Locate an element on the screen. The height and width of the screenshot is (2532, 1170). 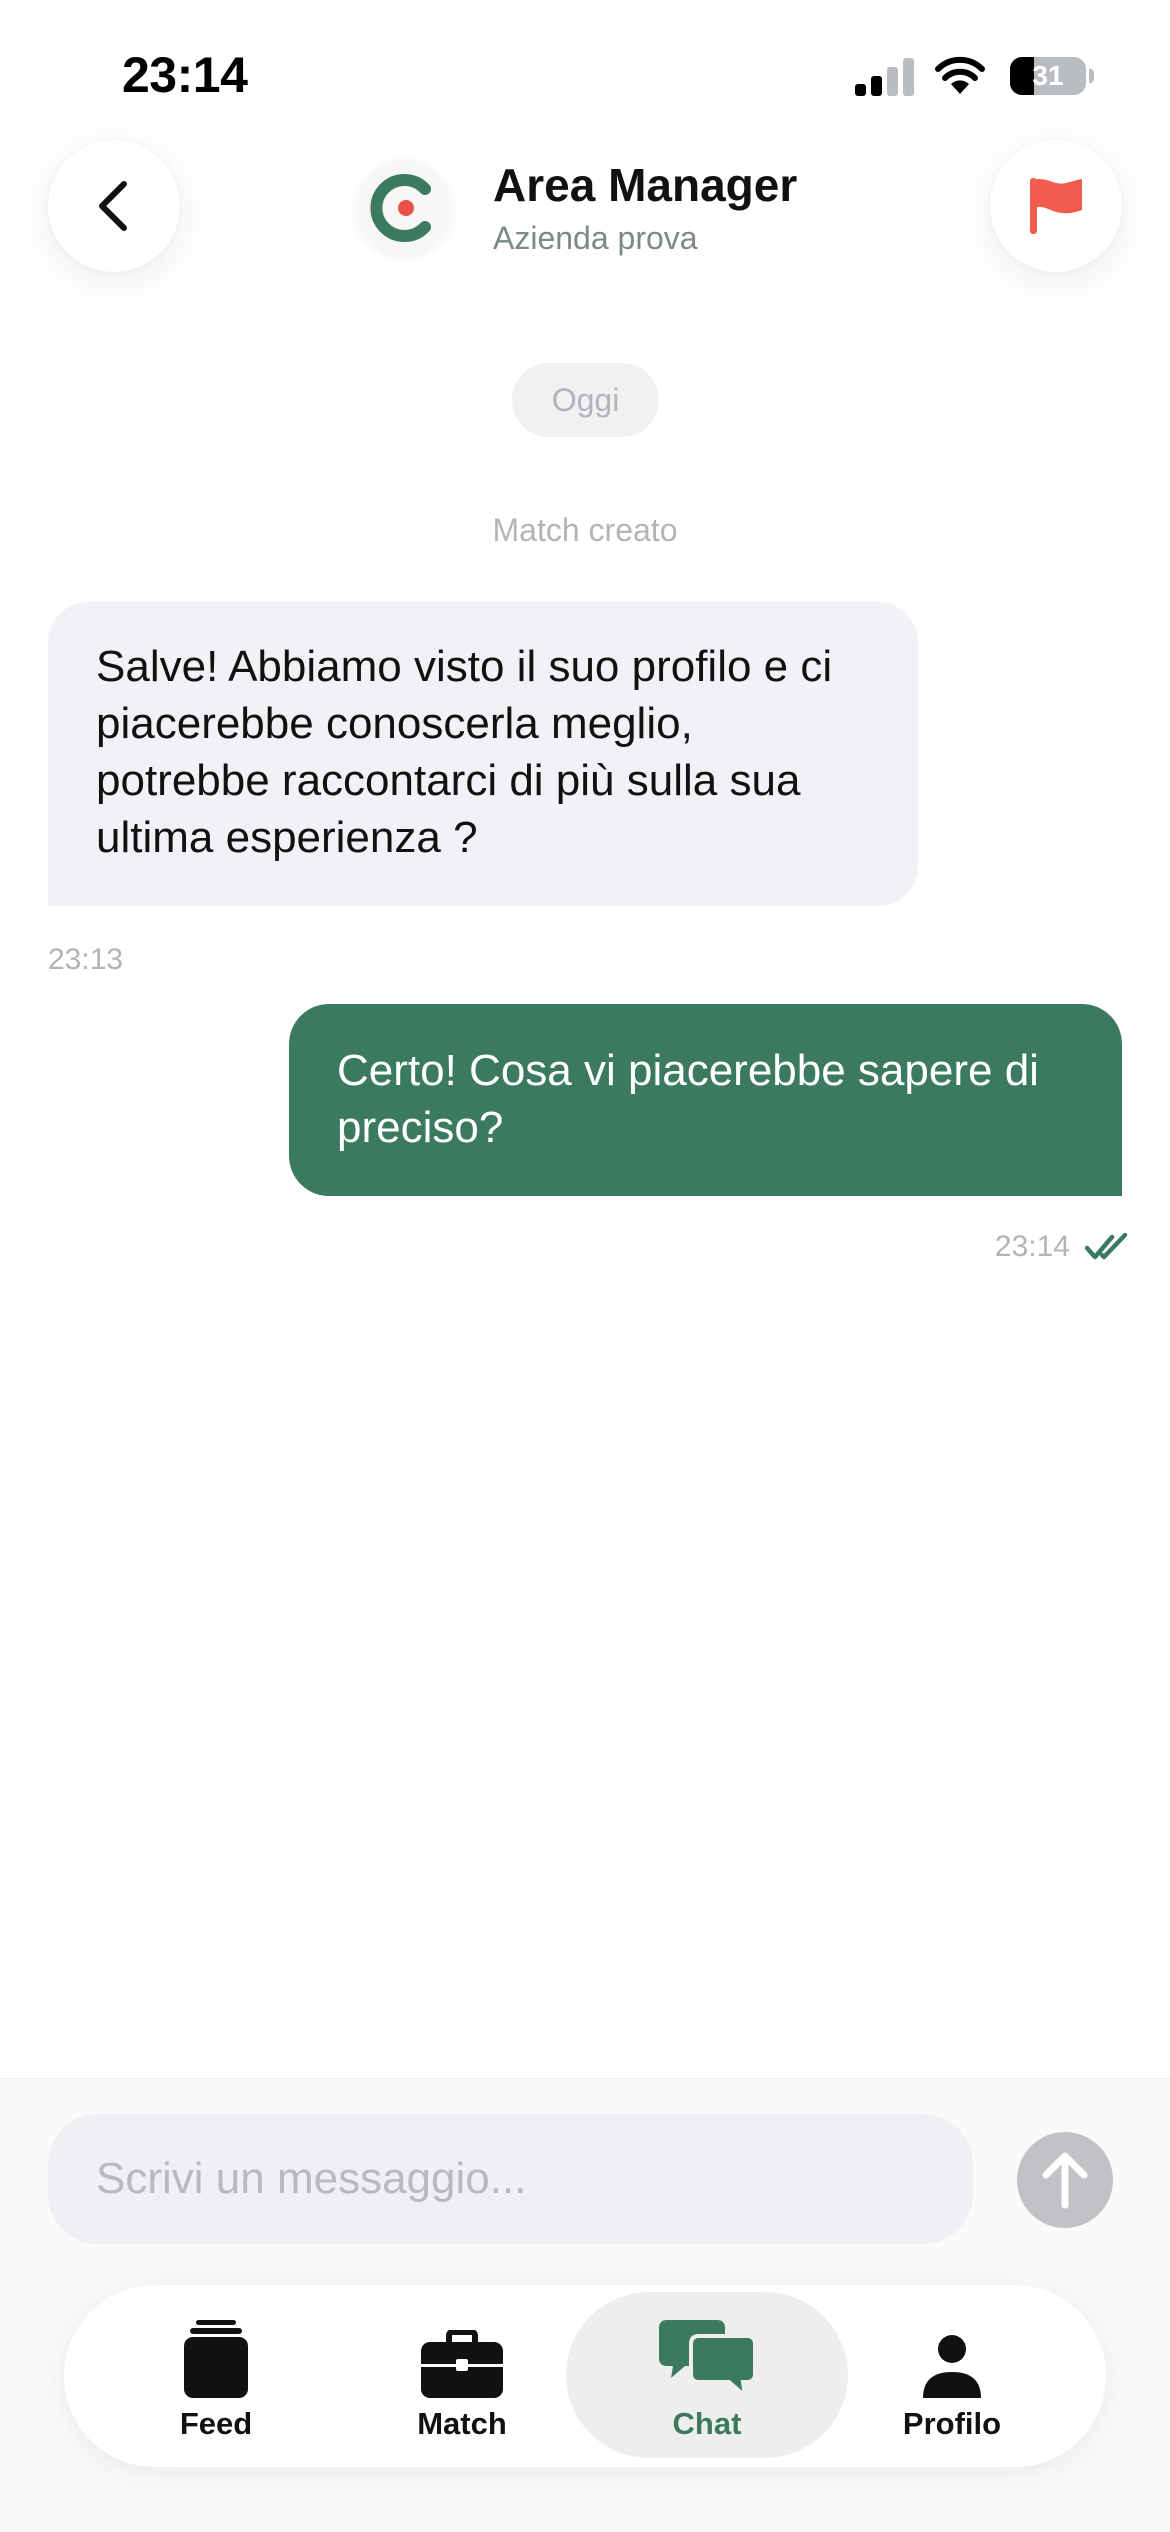
tab-match: Match is located at coordinates (462, 2375).